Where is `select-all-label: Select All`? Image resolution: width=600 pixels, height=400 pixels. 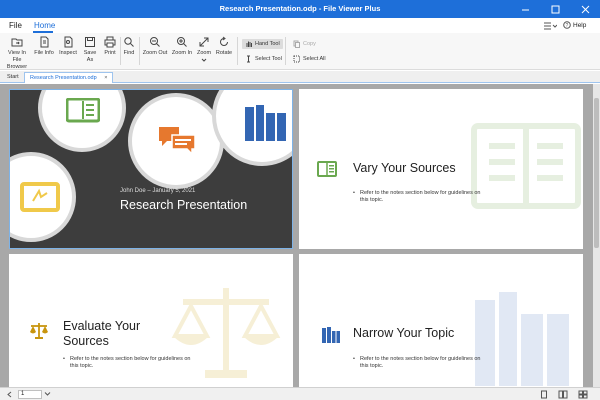
select-all-label: Select All is located at coordinates (314, 59).